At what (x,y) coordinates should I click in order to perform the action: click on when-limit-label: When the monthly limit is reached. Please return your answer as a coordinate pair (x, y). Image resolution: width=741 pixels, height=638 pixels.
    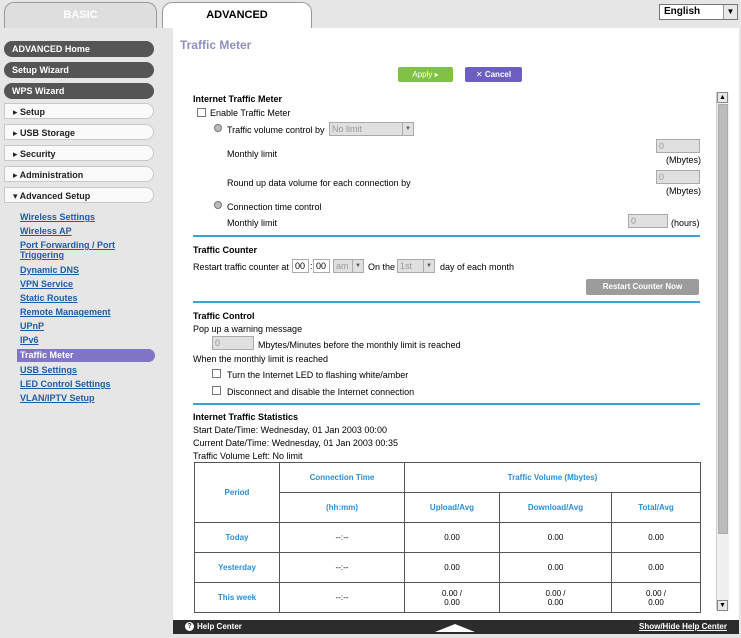
    Looking at the image, I should click on (261, 359).